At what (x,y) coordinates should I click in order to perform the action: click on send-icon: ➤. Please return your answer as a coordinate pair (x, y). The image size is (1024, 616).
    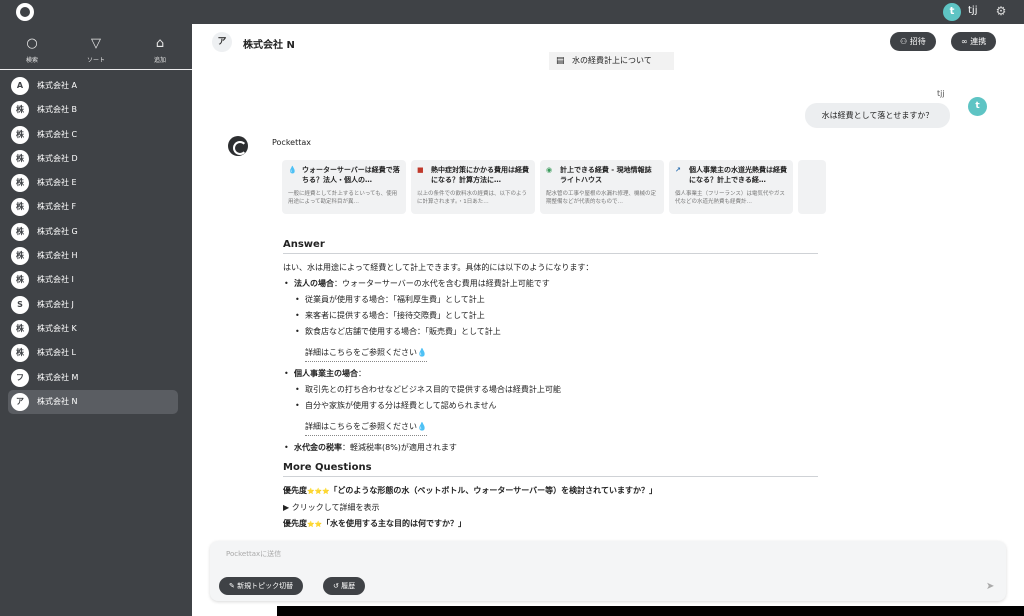
    Looking at the image, I should click on (990, 586).